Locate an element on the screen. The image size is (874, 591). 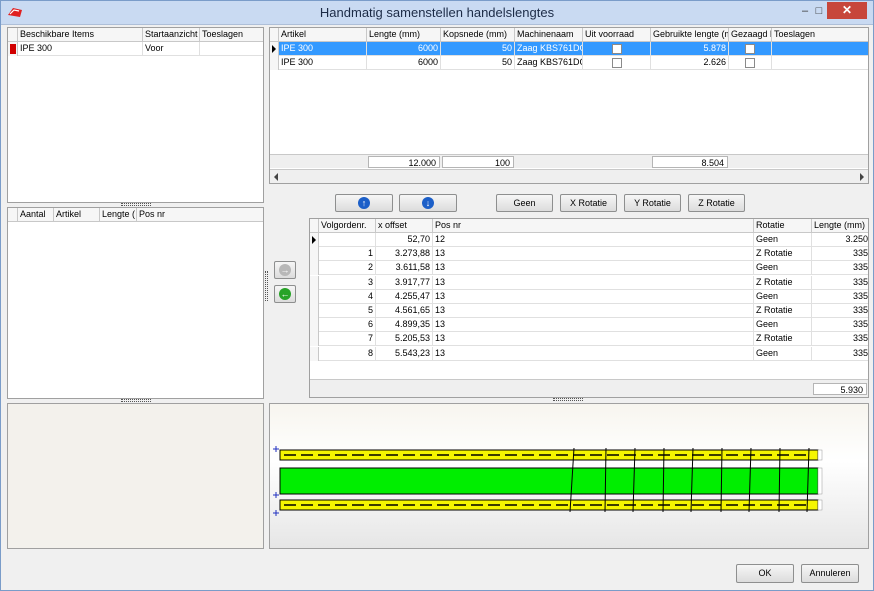
rotation-x-button: X Rotatie is located at coordinates (588, 203).